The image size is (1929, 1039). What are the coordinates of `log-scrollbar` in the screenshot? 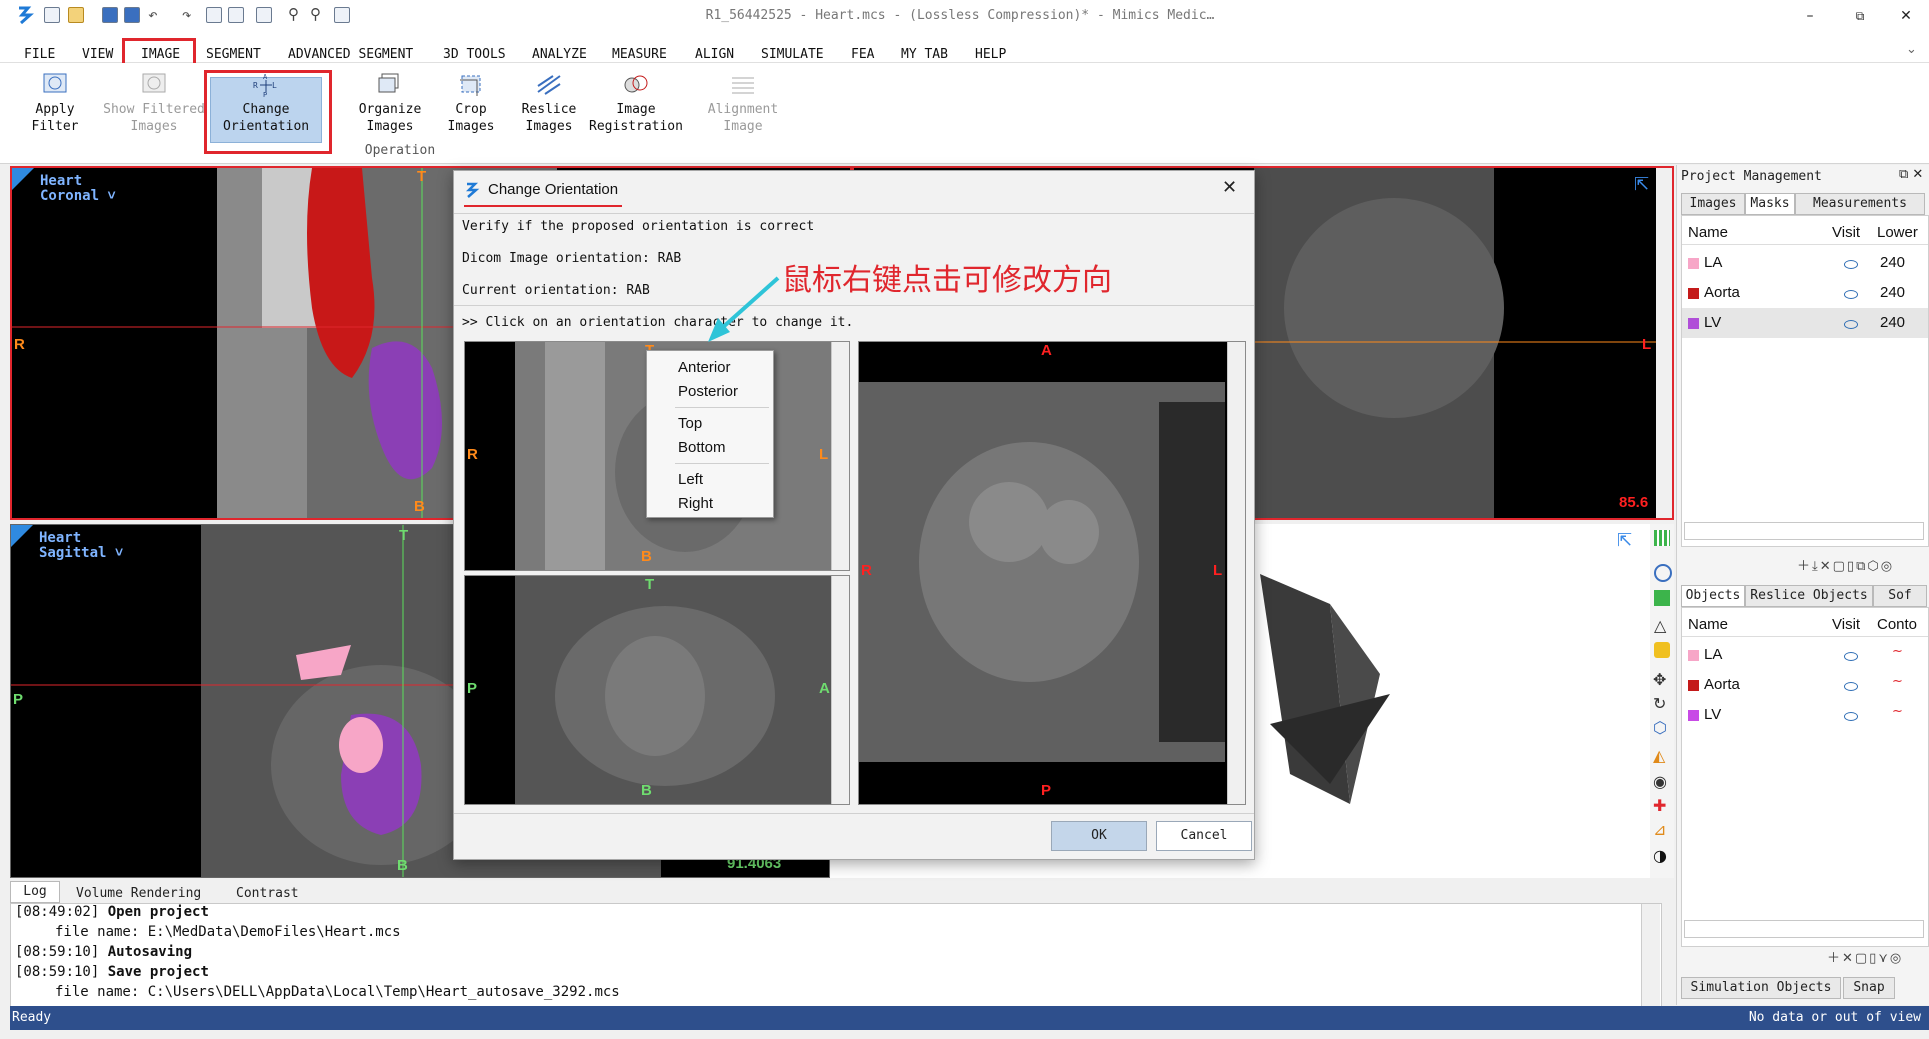 It's located at (1650, 955).